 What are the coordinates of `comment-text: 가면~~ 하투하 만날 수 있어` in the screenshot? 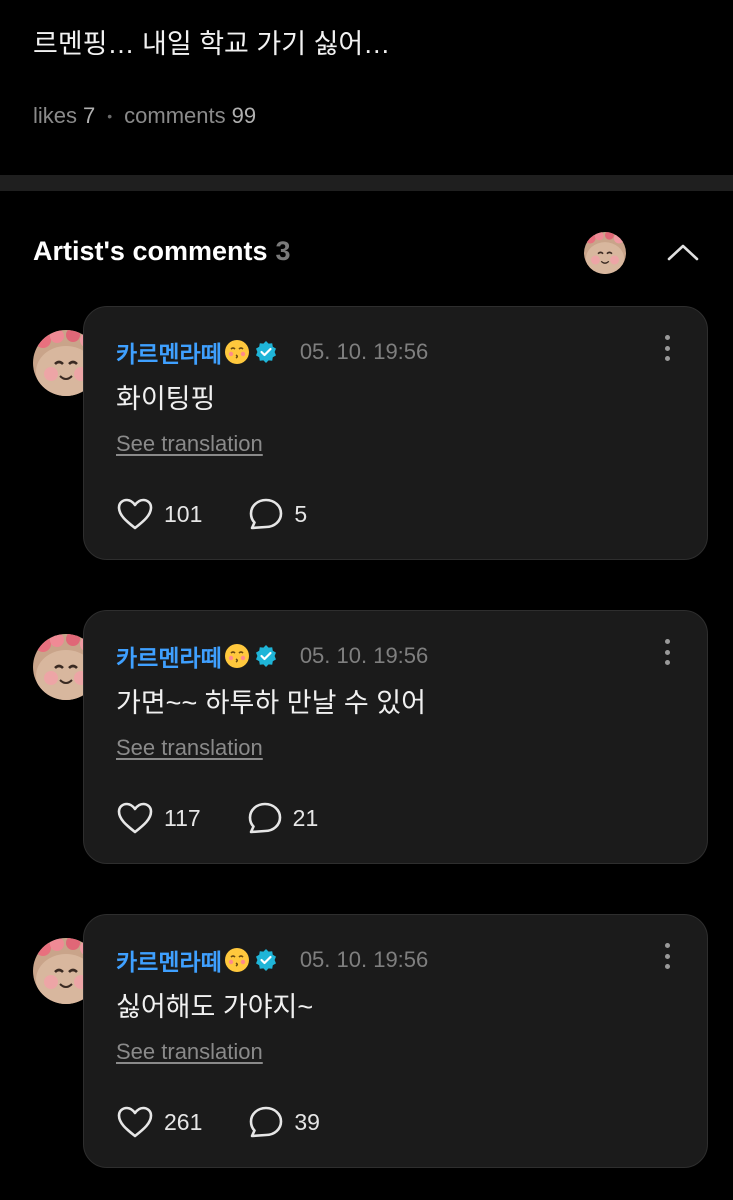 It's located at (271, 703).